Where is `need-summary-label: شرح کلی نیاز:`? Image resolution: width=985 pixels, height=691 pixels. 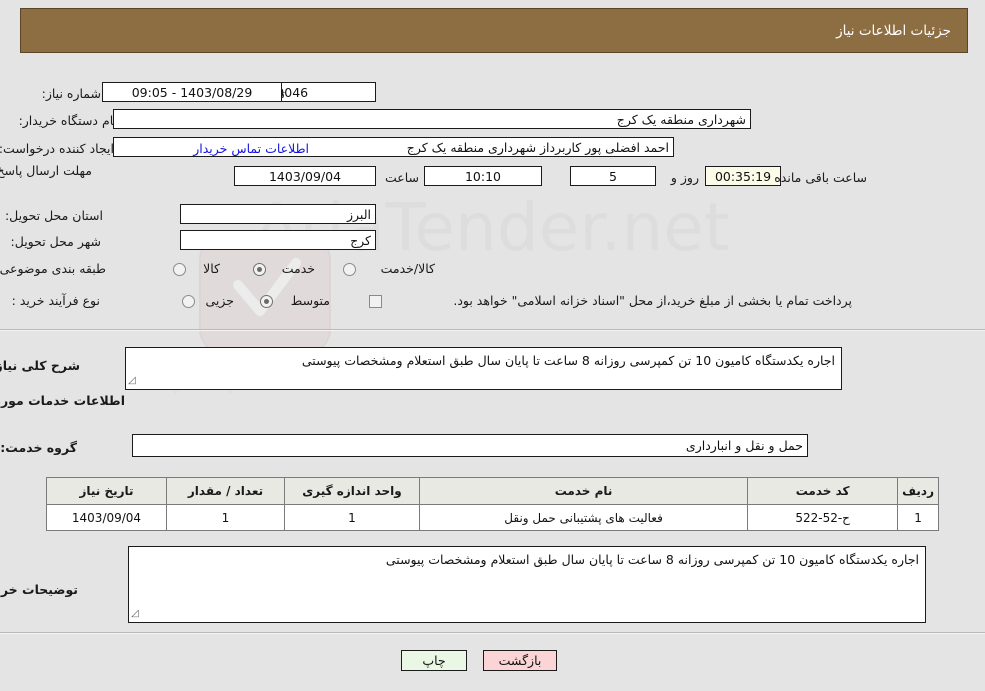 need-summary-label: شرح کلی نیاز: is located at coordinates (40, 365).